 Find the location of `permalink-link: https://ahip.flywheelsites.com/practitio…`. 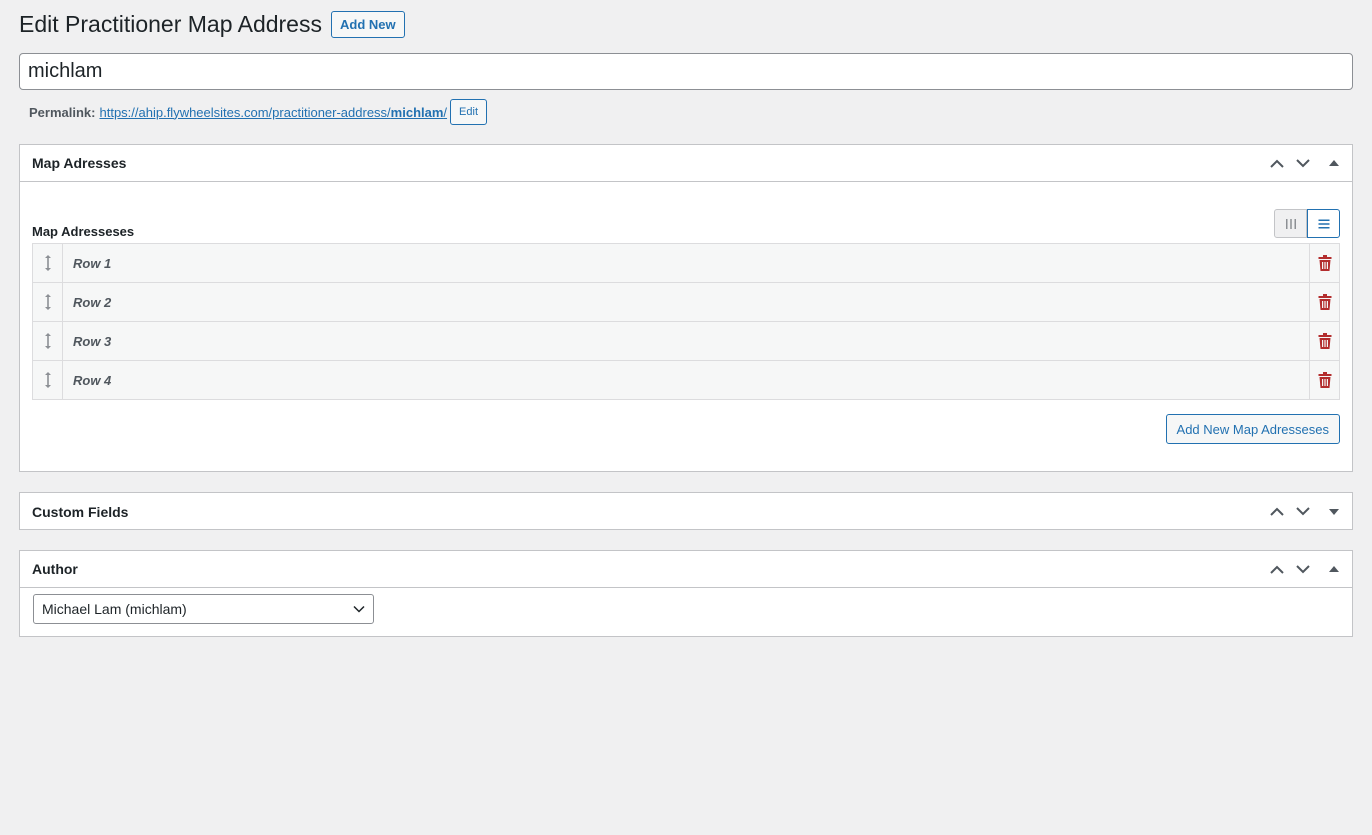

permalink-link: https://ahip.flywheelsites.com/practitio… is located at coordinates (273, 112).